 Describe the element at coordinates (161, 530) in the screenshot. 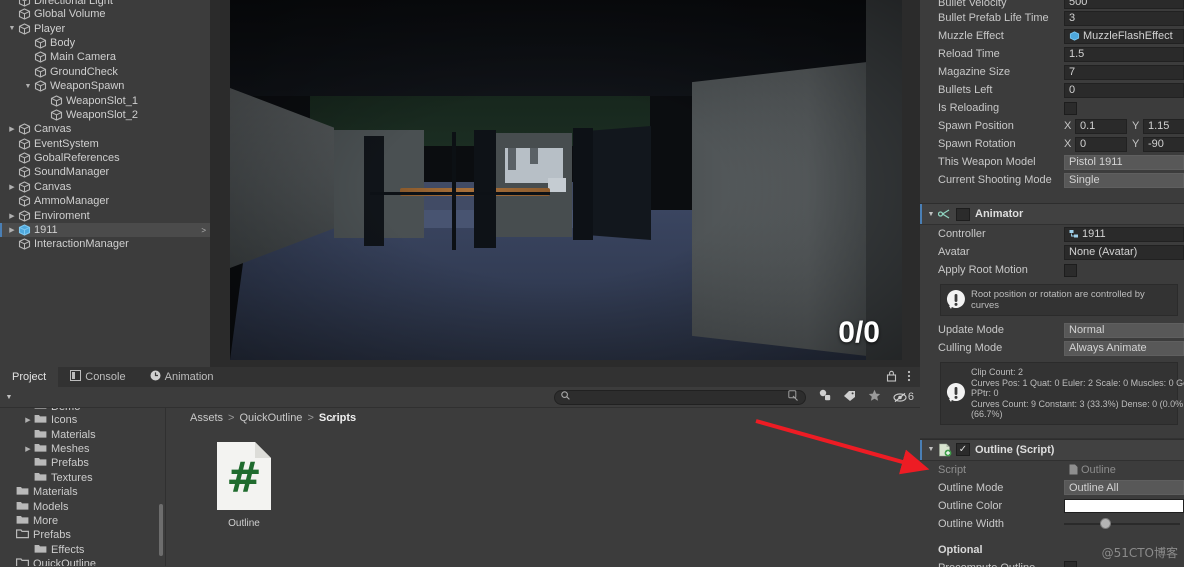

I see `folder-tree-scrollbar` at that location.